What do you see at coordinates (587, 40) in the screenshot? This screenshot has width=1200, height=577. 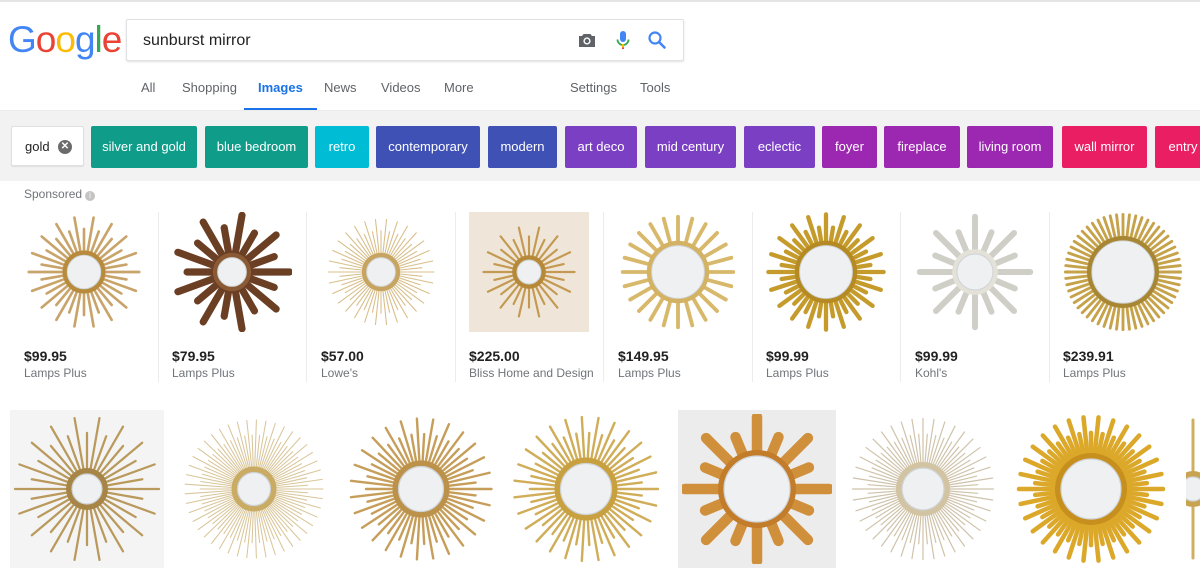 I see `camera-icon` at bounding box center [587, 40].